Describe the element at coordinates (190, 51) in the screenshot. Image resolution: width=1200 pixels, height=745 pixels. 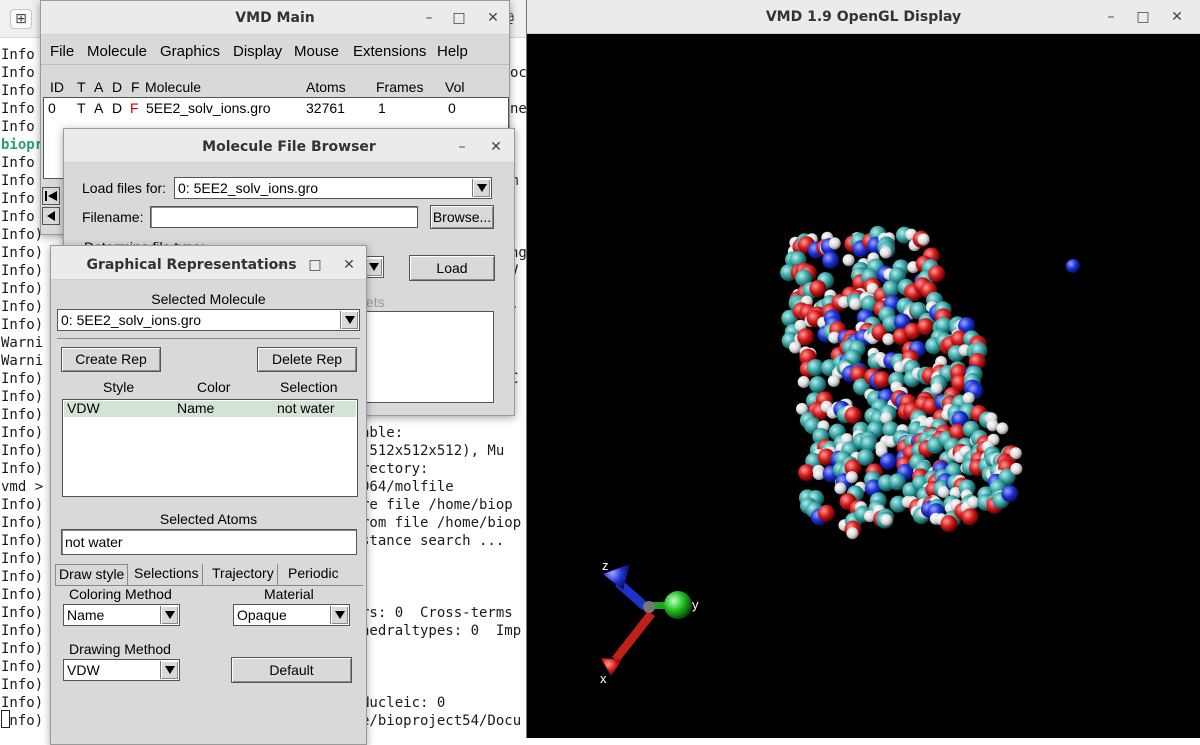
I see `menu-graphics: Graphics` at that location.